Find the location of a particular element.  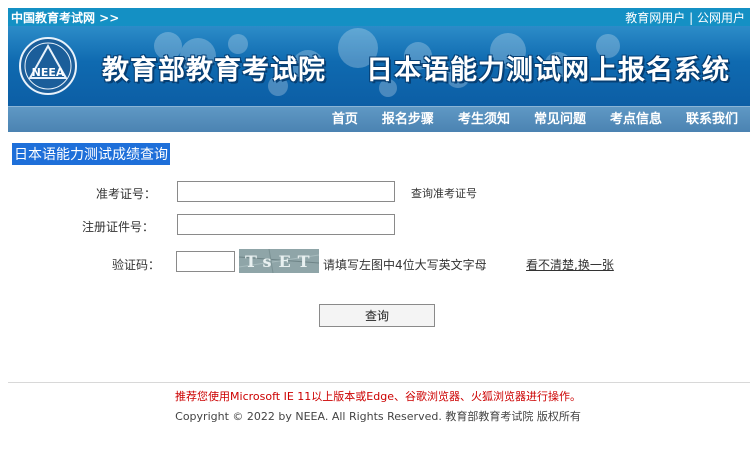

neea-logo: NEEA is located at coordinates (48, 66).